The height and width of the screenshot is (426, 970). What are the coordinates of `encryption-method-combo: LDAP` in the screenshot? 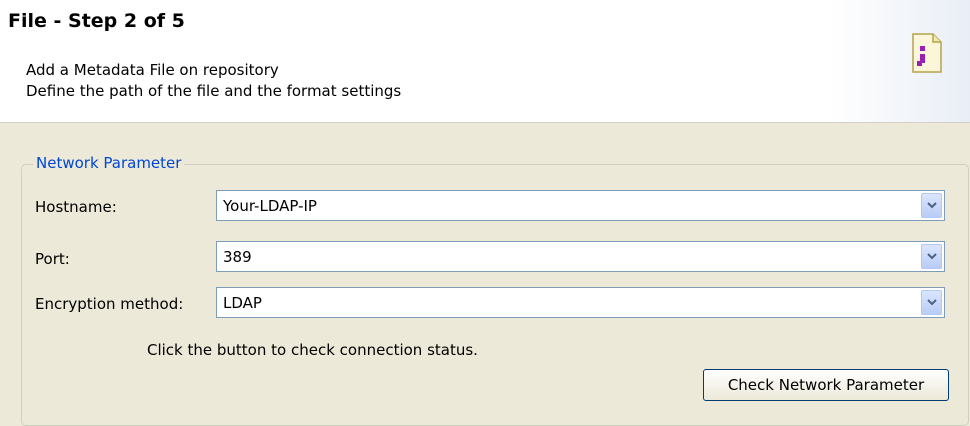 It's located at (580, 302).